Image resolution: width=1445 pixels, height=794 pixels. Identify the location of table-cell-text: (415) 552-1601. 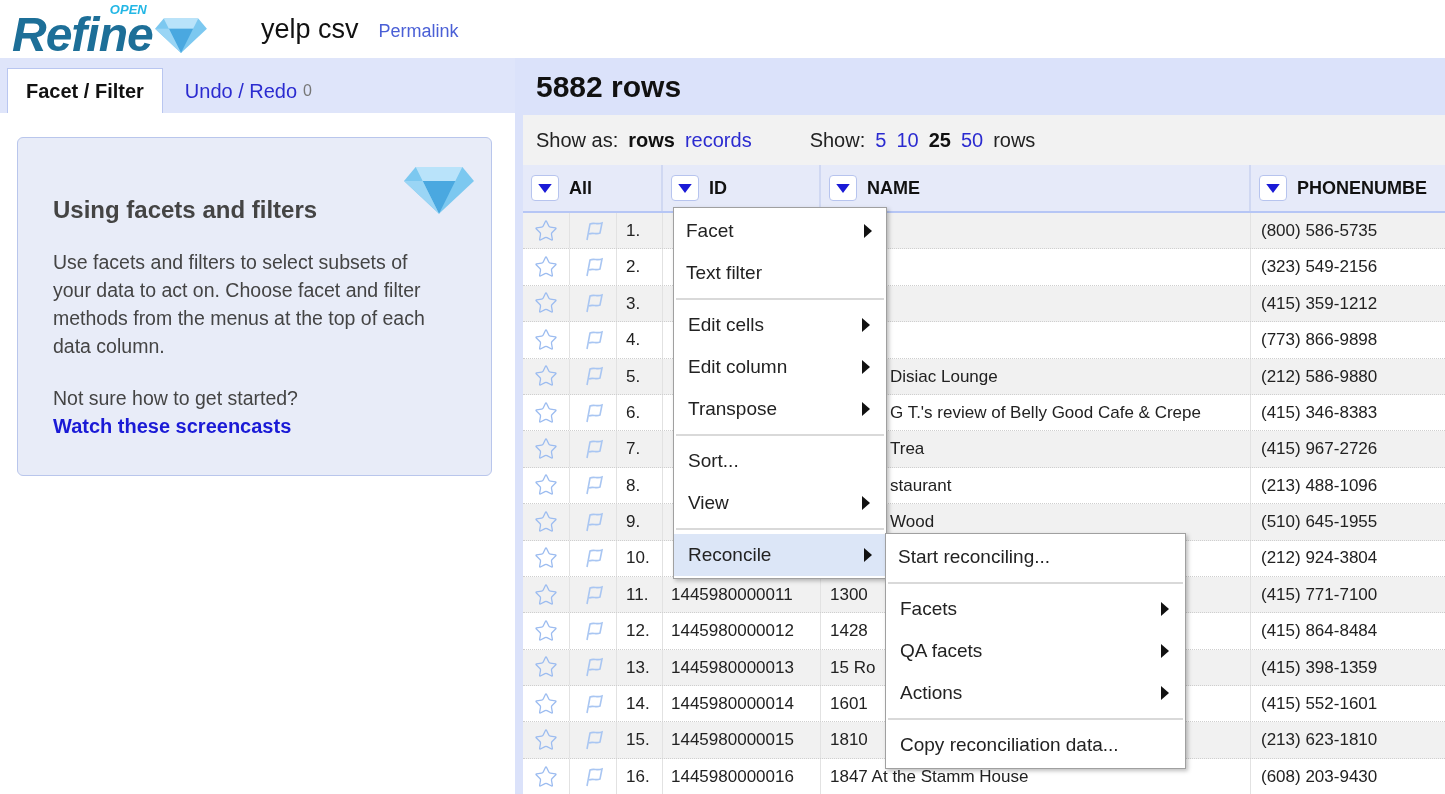
(1319, 704).